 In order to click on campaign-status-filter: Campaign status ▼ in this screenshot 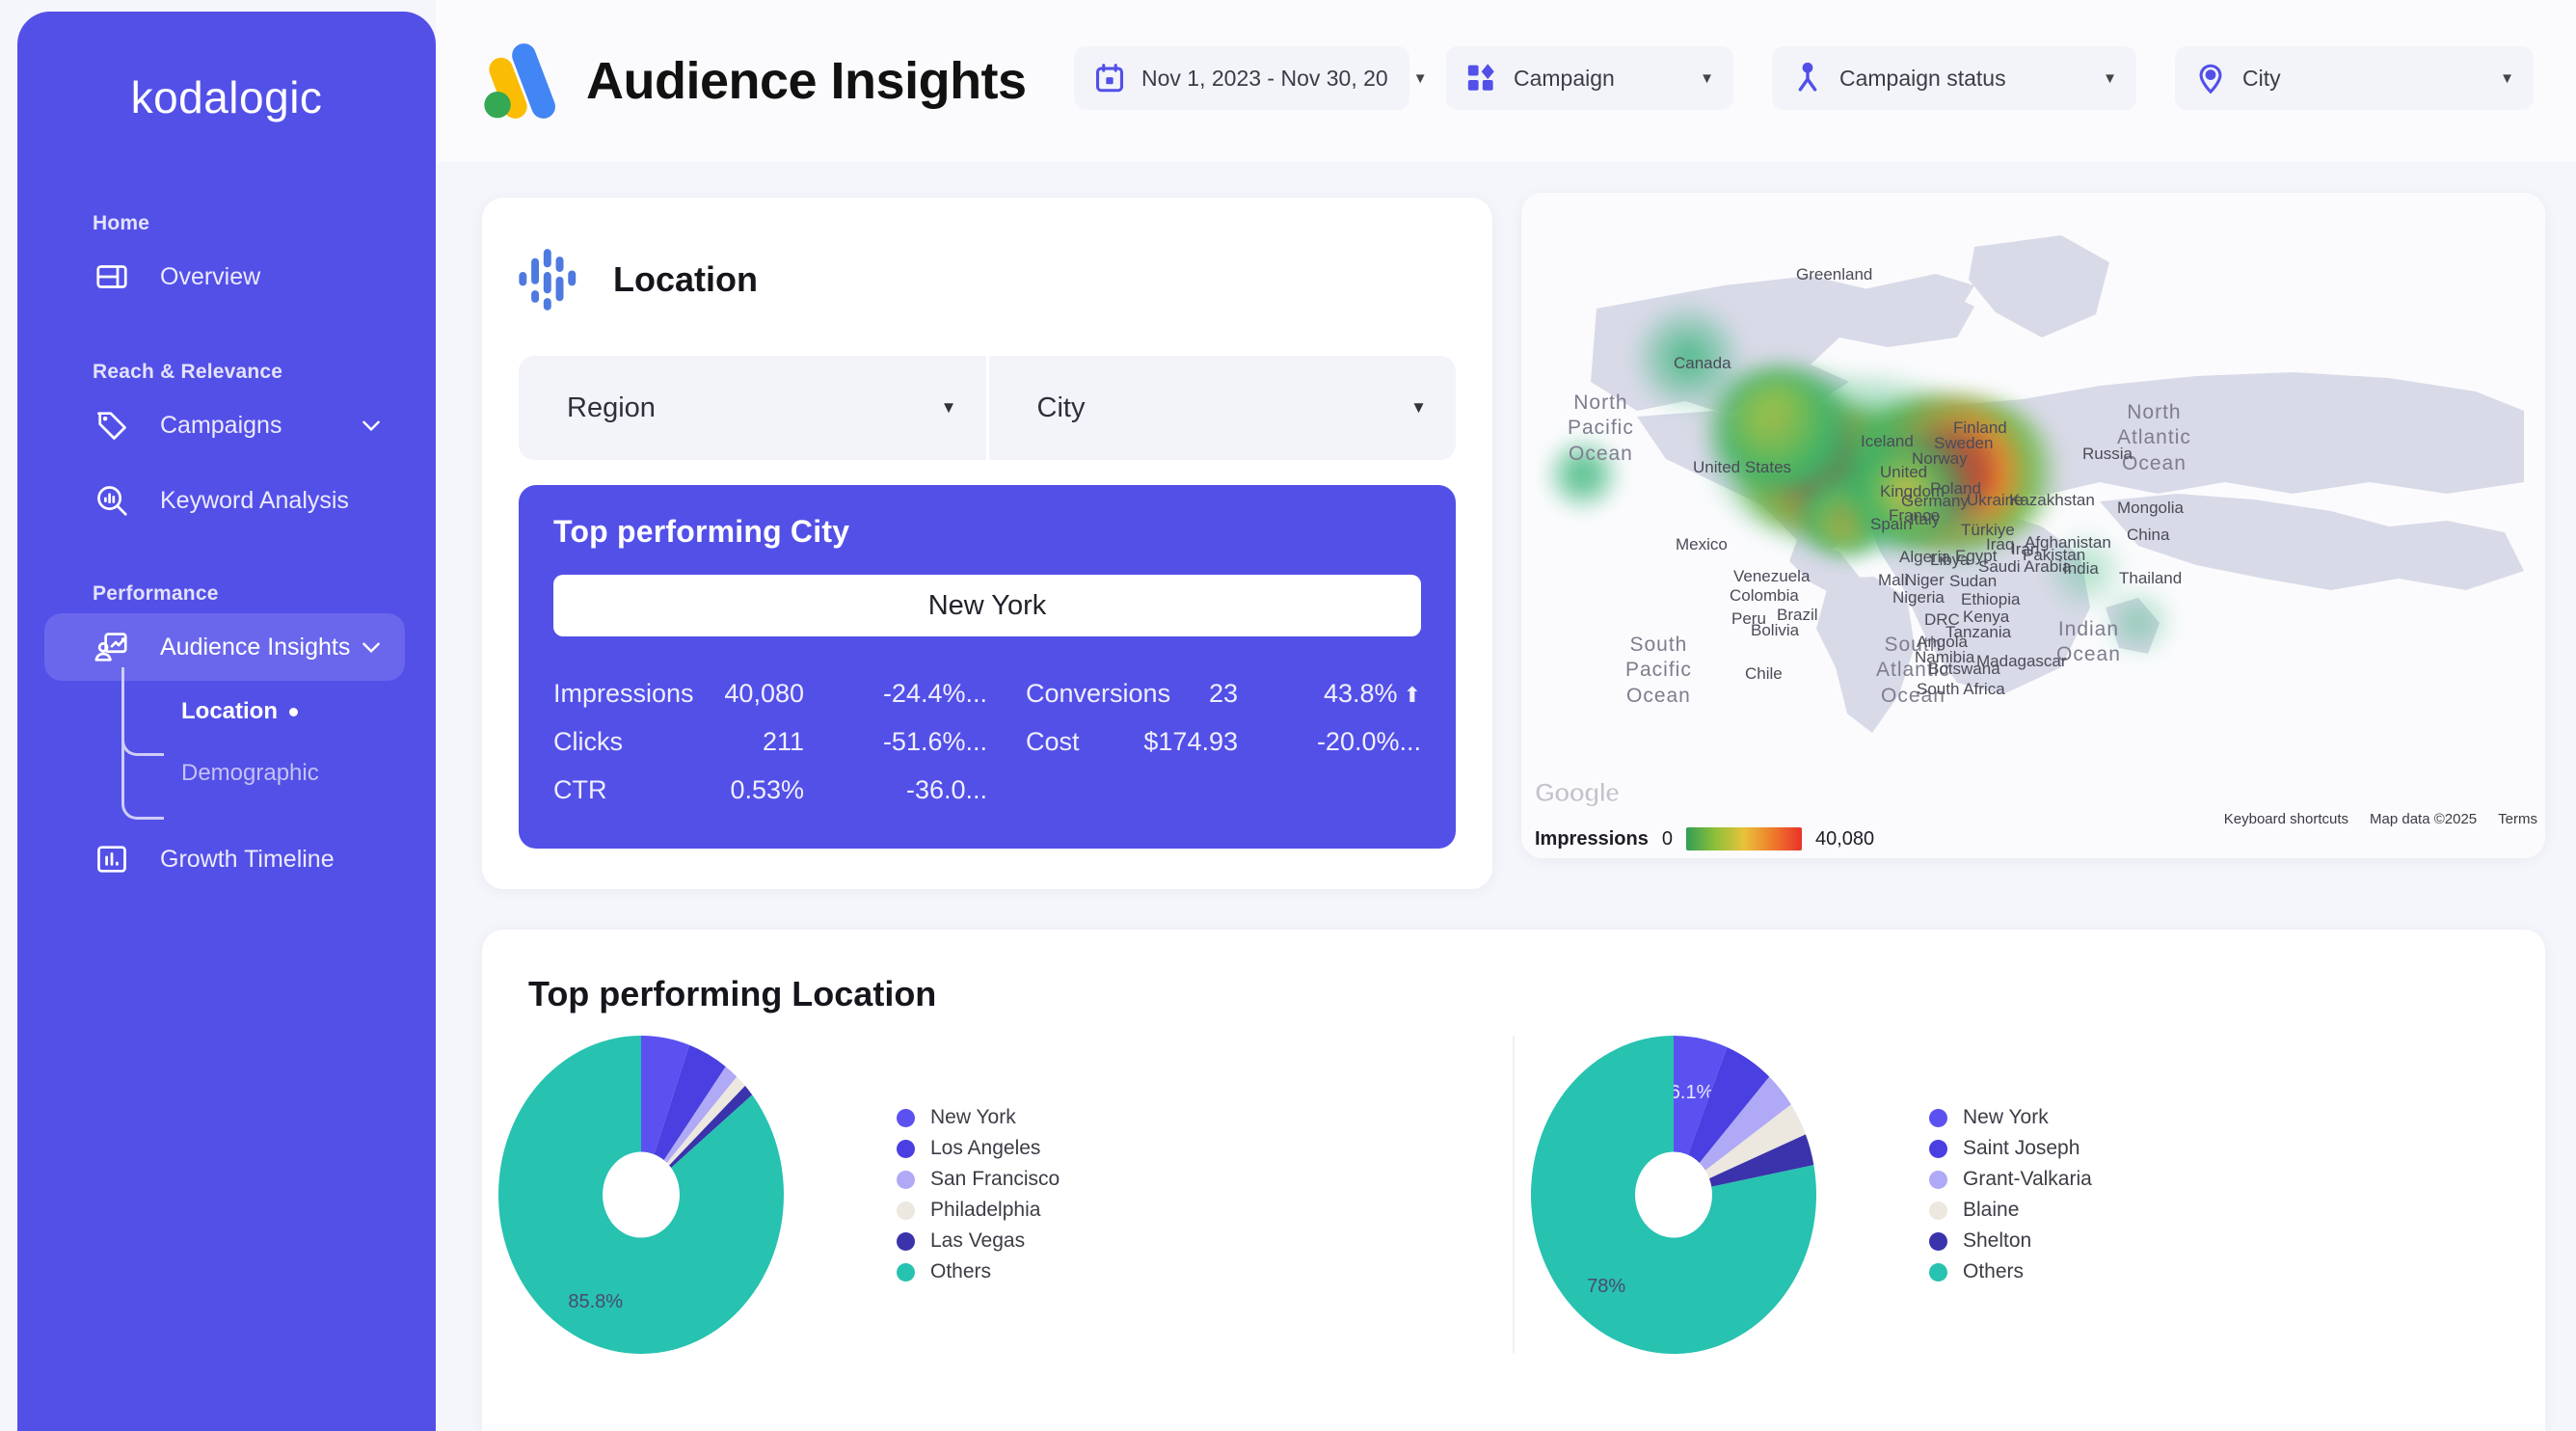, I will do `click(1954, 78)`.